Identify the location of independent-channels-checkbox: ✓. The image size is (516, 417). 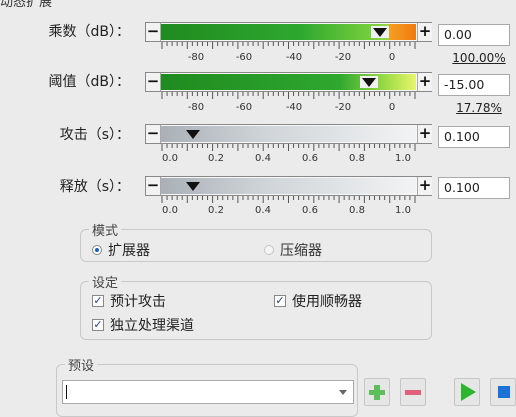
(98, 325).